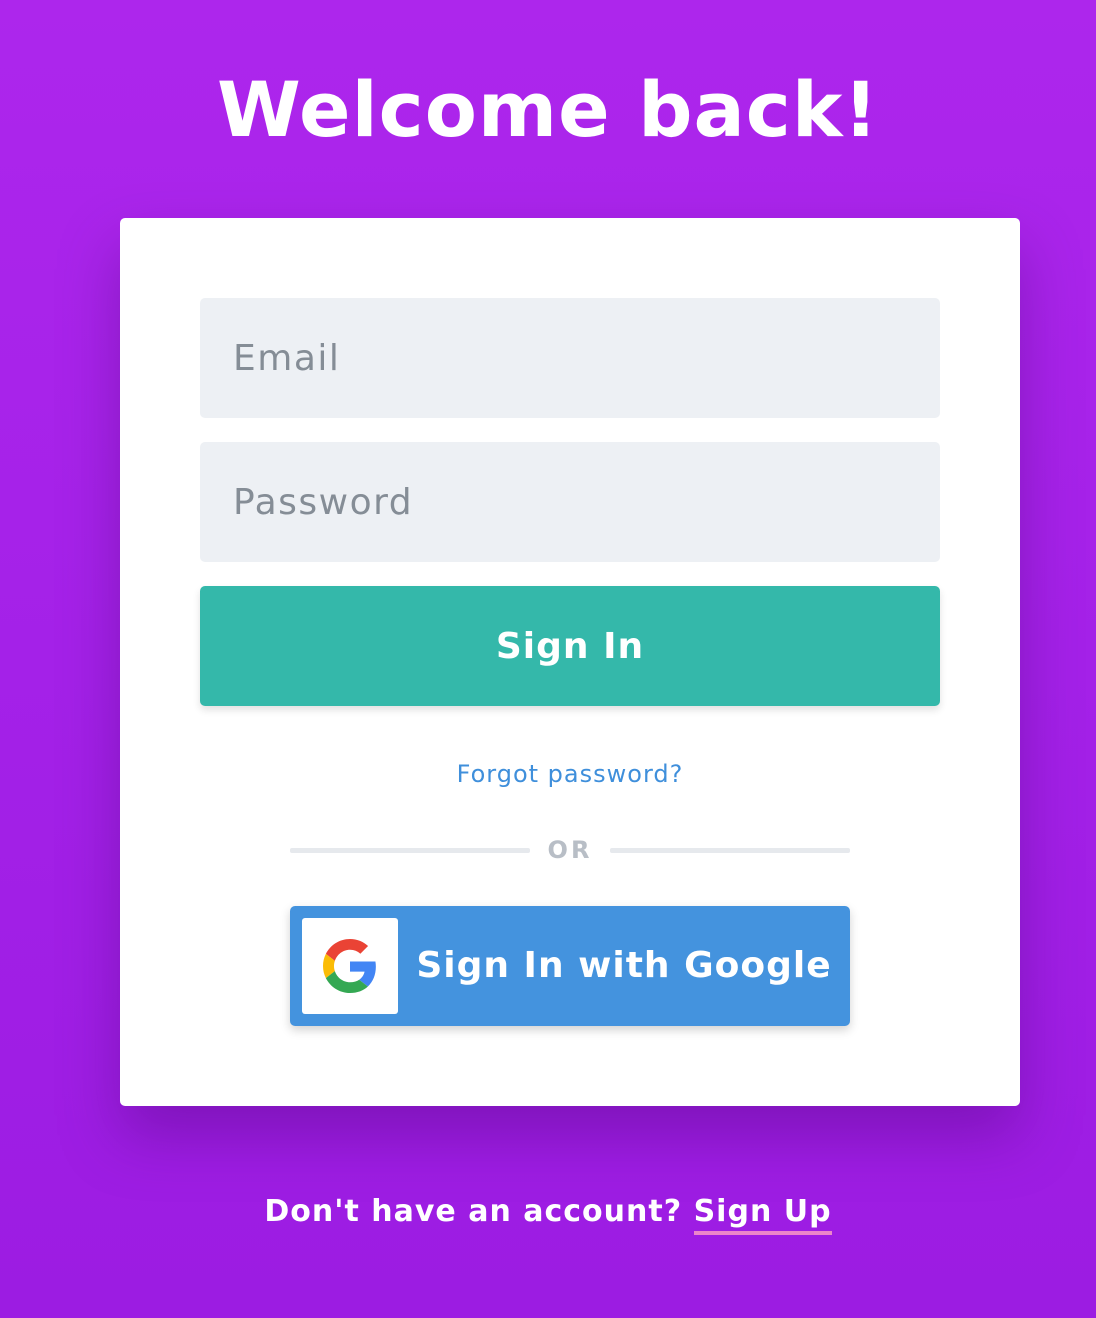 This screenshot has width=1096, height=1318. I want to click on signup-prompt-text: Don't have an account?, so click(473, 1211).